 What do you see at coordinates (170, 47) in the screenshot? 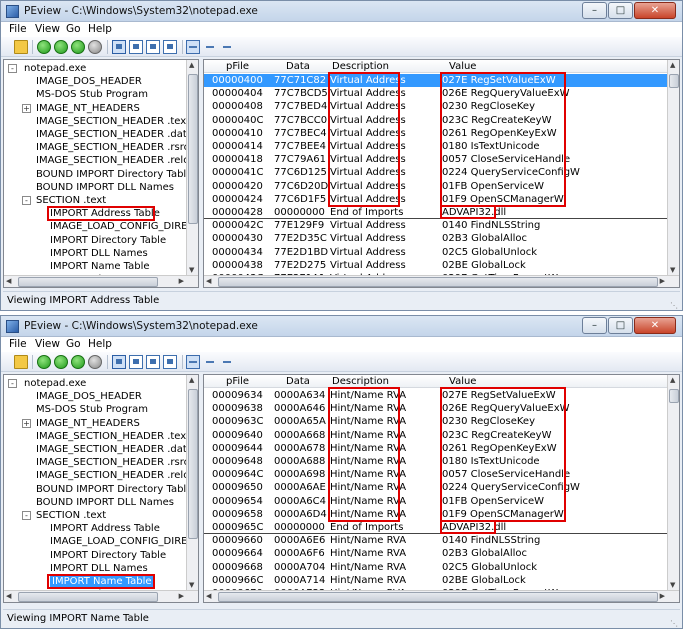
I see `view-dword-icon` at bounding box center [170, 47].